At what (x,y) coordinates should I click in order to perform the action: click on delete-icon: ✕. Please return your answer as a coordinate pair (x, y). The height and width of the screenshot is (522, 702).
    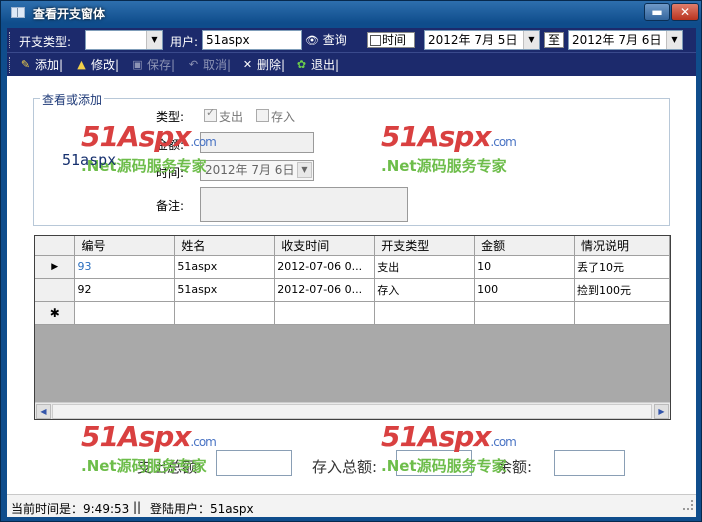
    Looking at the image, I should click on (247, 64).